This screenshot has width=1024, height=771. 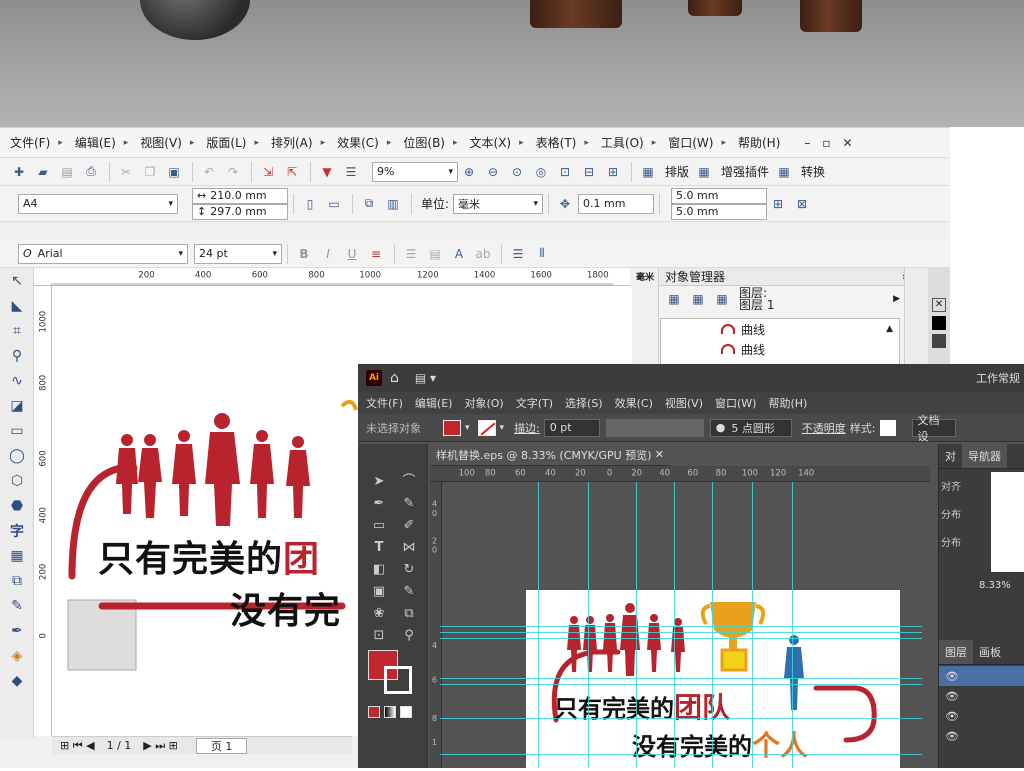 What do you see at coordinates (990, 652) in the screenshot?
I see `artboards-tab: 画板` at bounding box center [990, 652].